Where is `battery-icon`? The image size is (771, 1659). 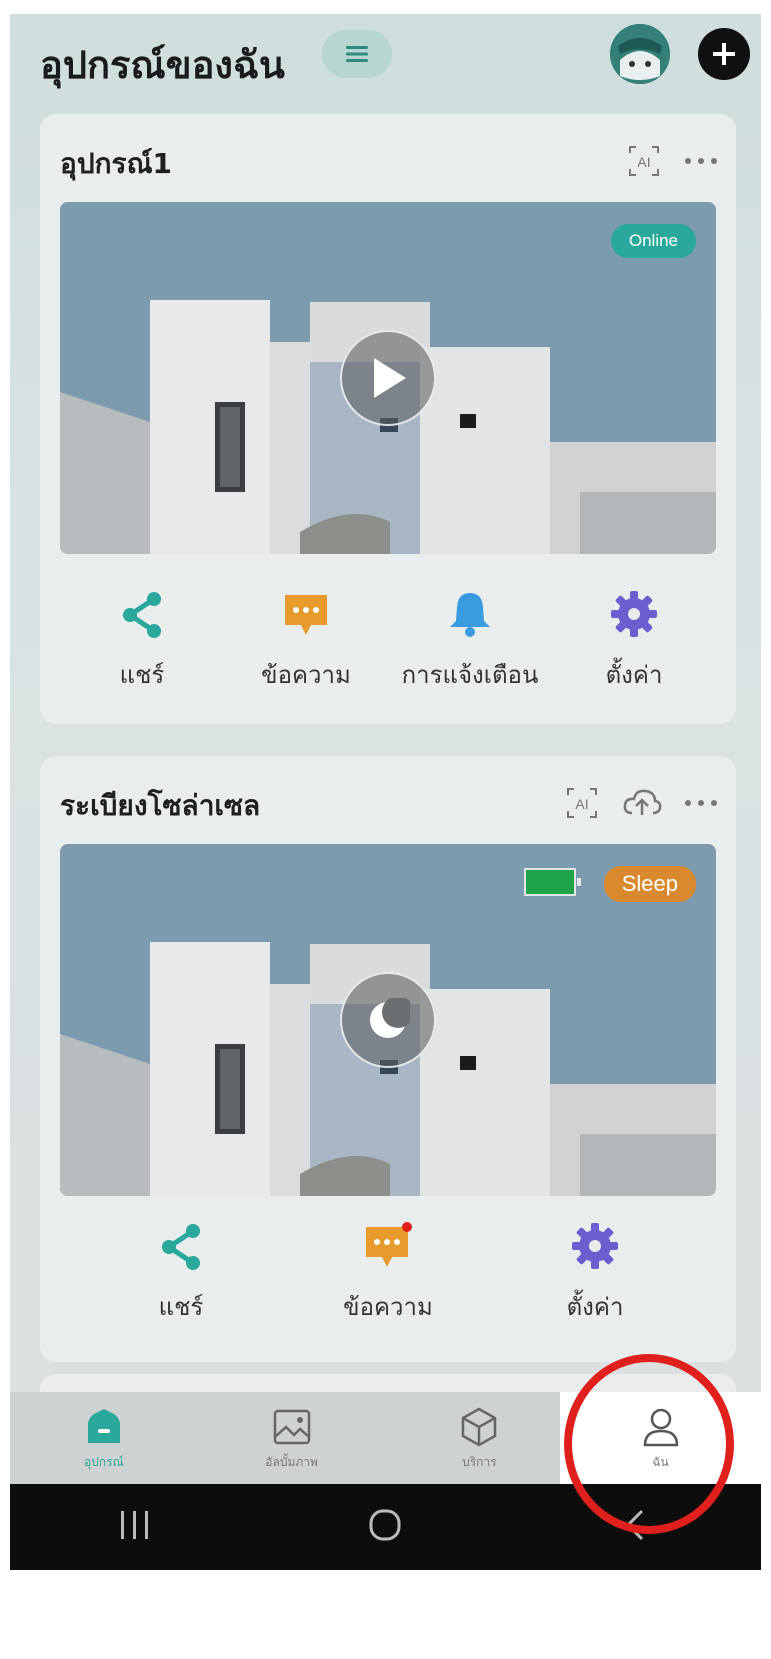
battery-icon is located at coordinates (552, 882).